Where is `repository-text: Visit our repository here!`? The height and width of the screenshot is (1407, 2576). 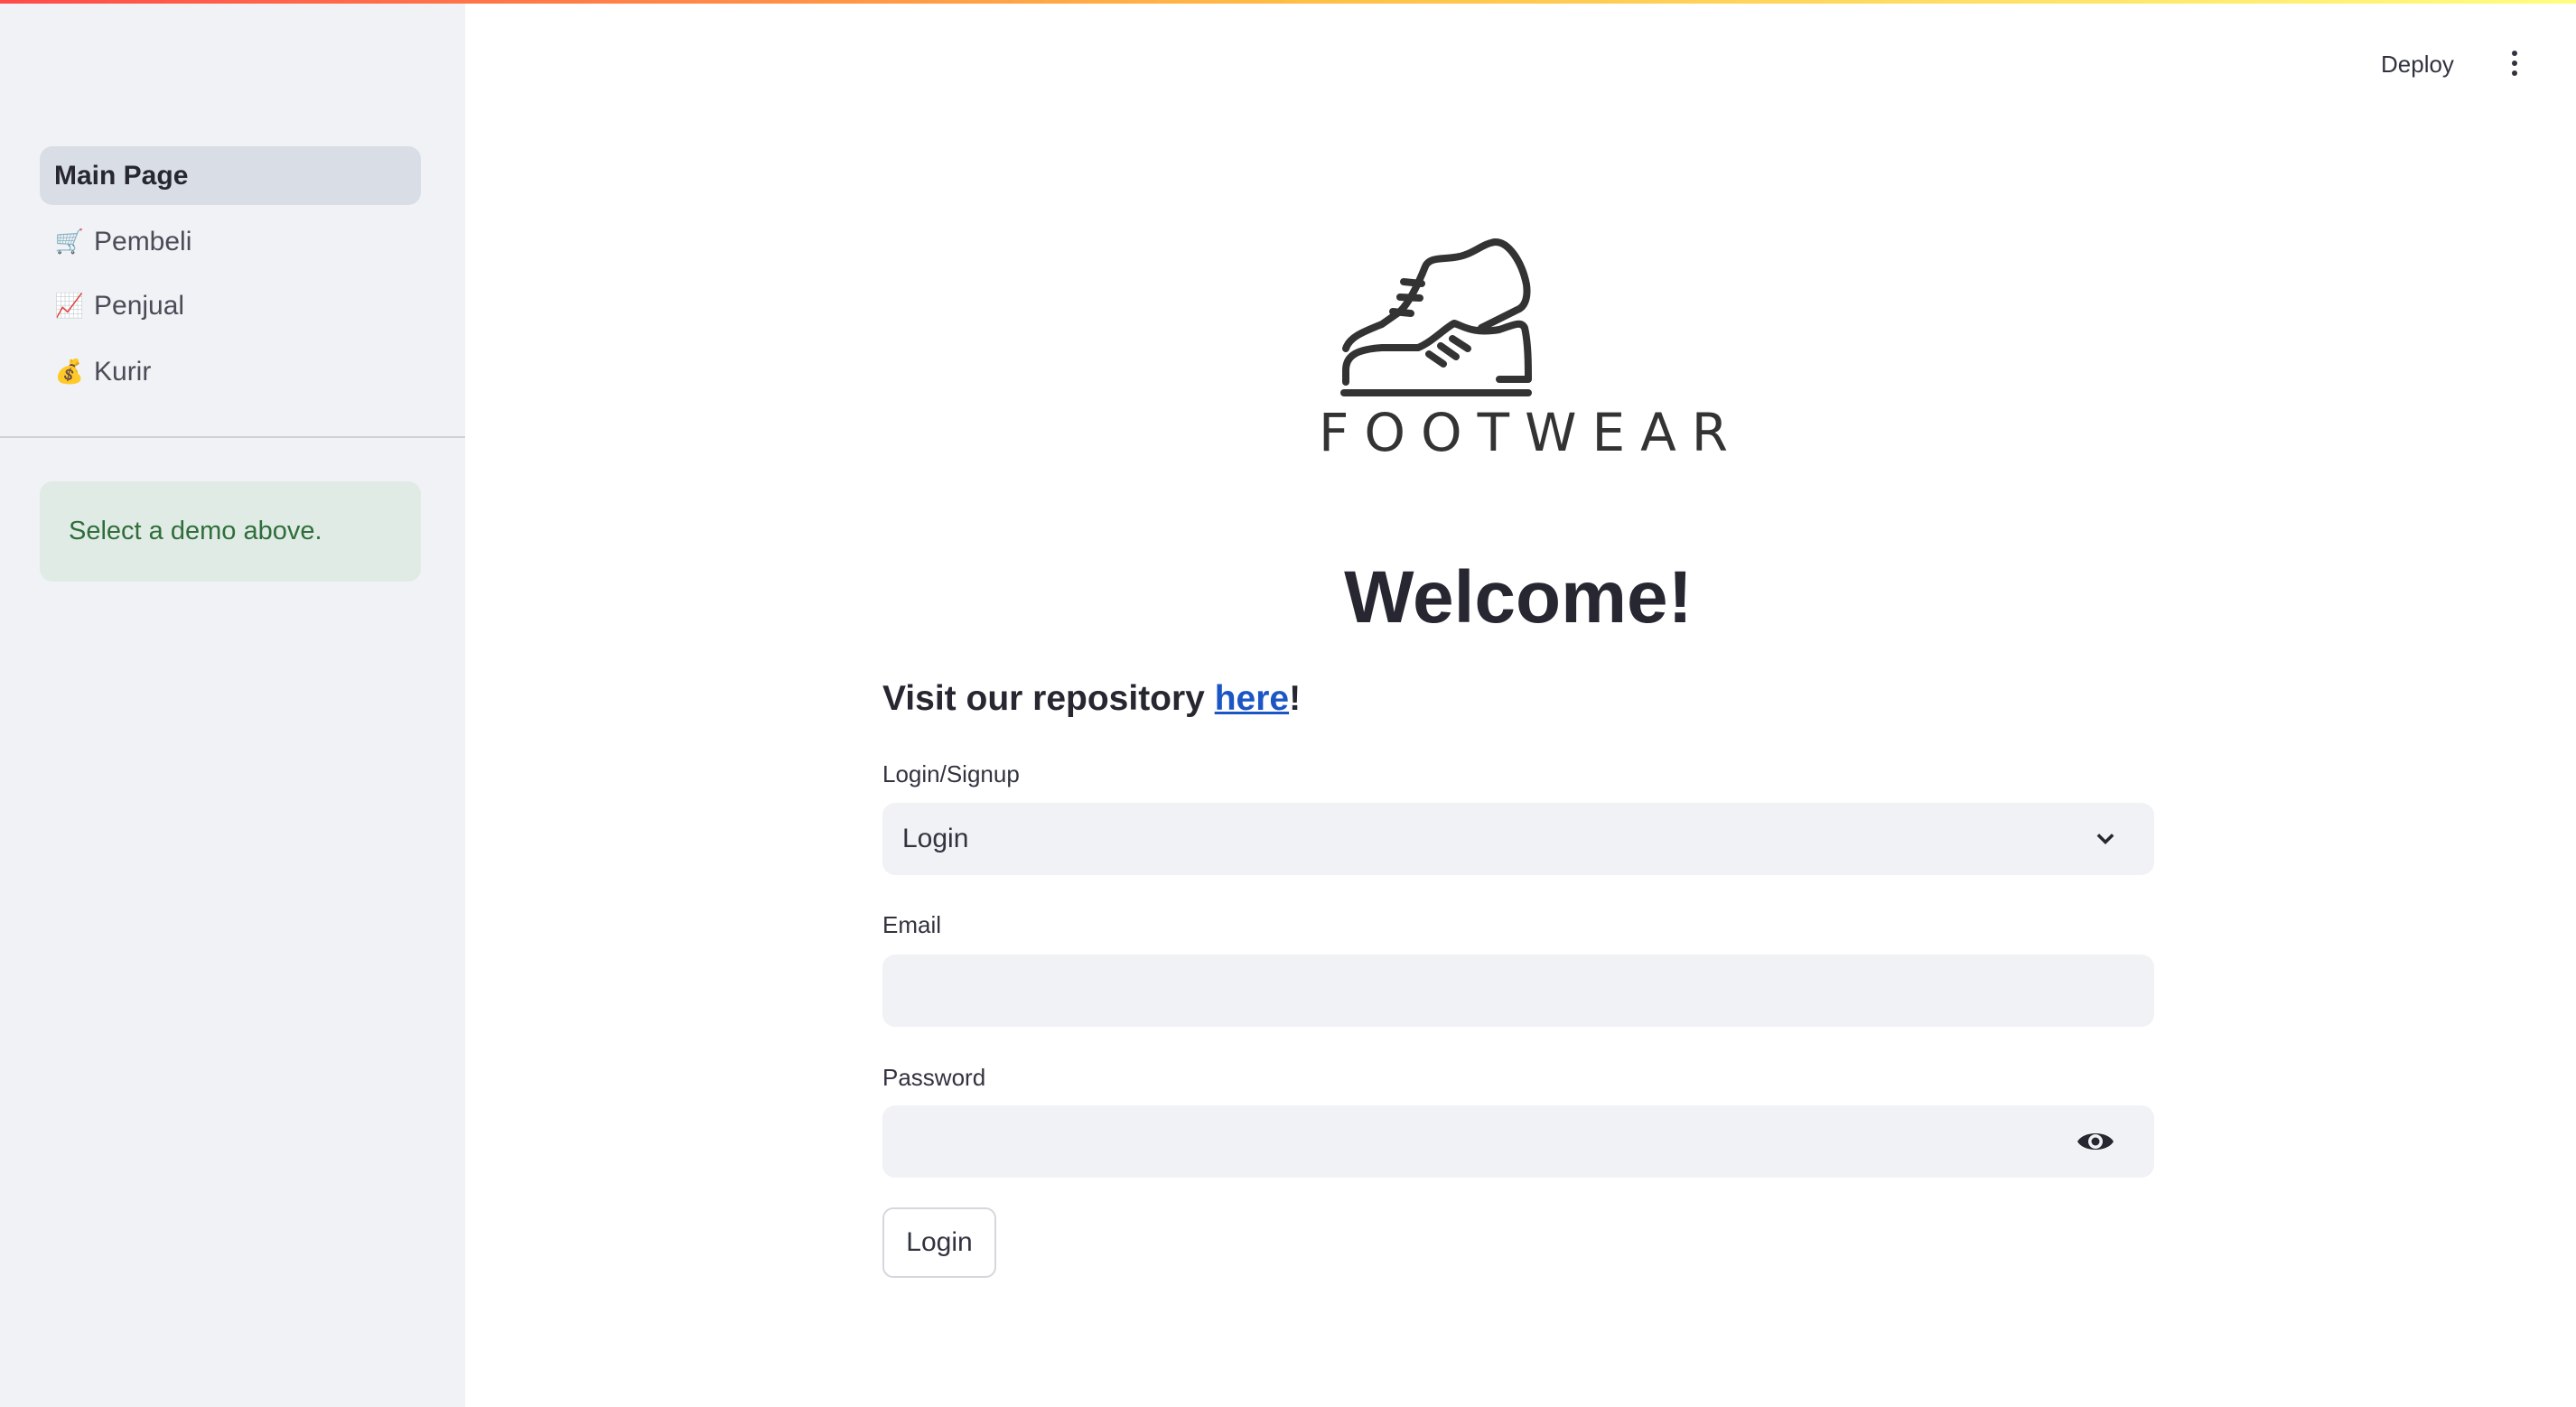
repository-text: Visit our repository here! is located at coordinates (1091, 699).